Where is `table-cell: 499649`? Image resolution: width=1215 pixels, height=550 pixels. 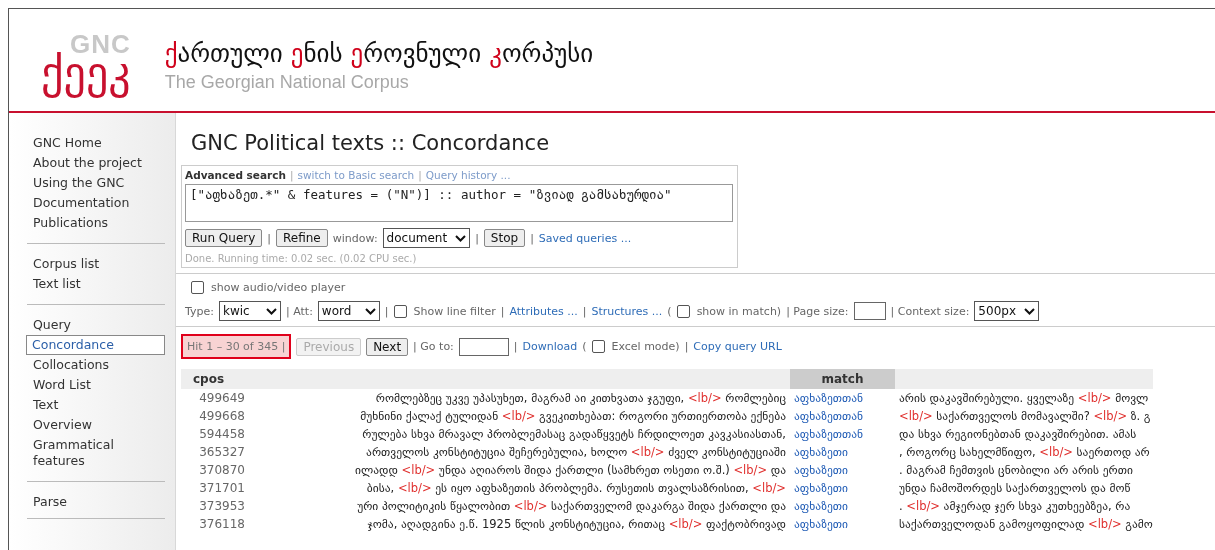
table-cell: 499649 is located at coordinates (216, 398).